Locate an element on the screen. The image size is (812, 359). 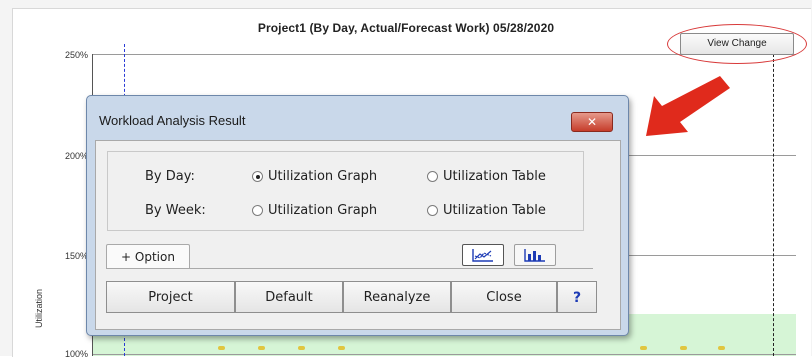
bar-chart-view-button is located at coordinates (535, 255).